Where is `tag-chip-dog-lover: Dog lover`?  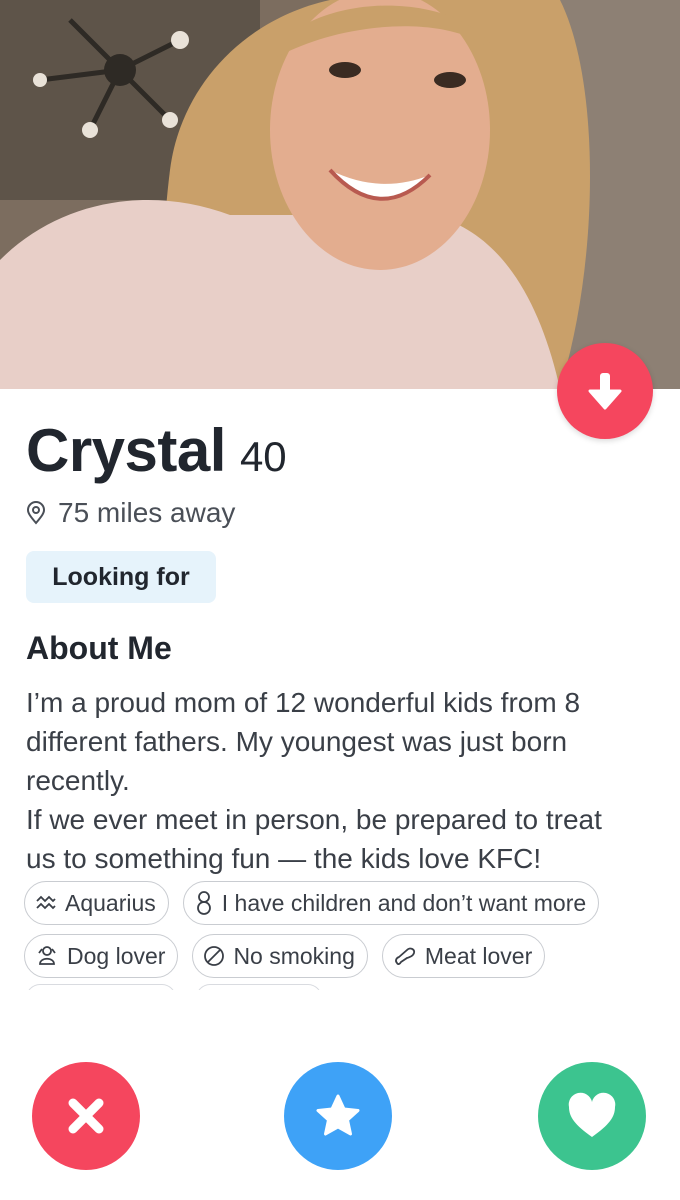 tag-chip-dog-lover: Dog lover is located at coordinates (101, 956).